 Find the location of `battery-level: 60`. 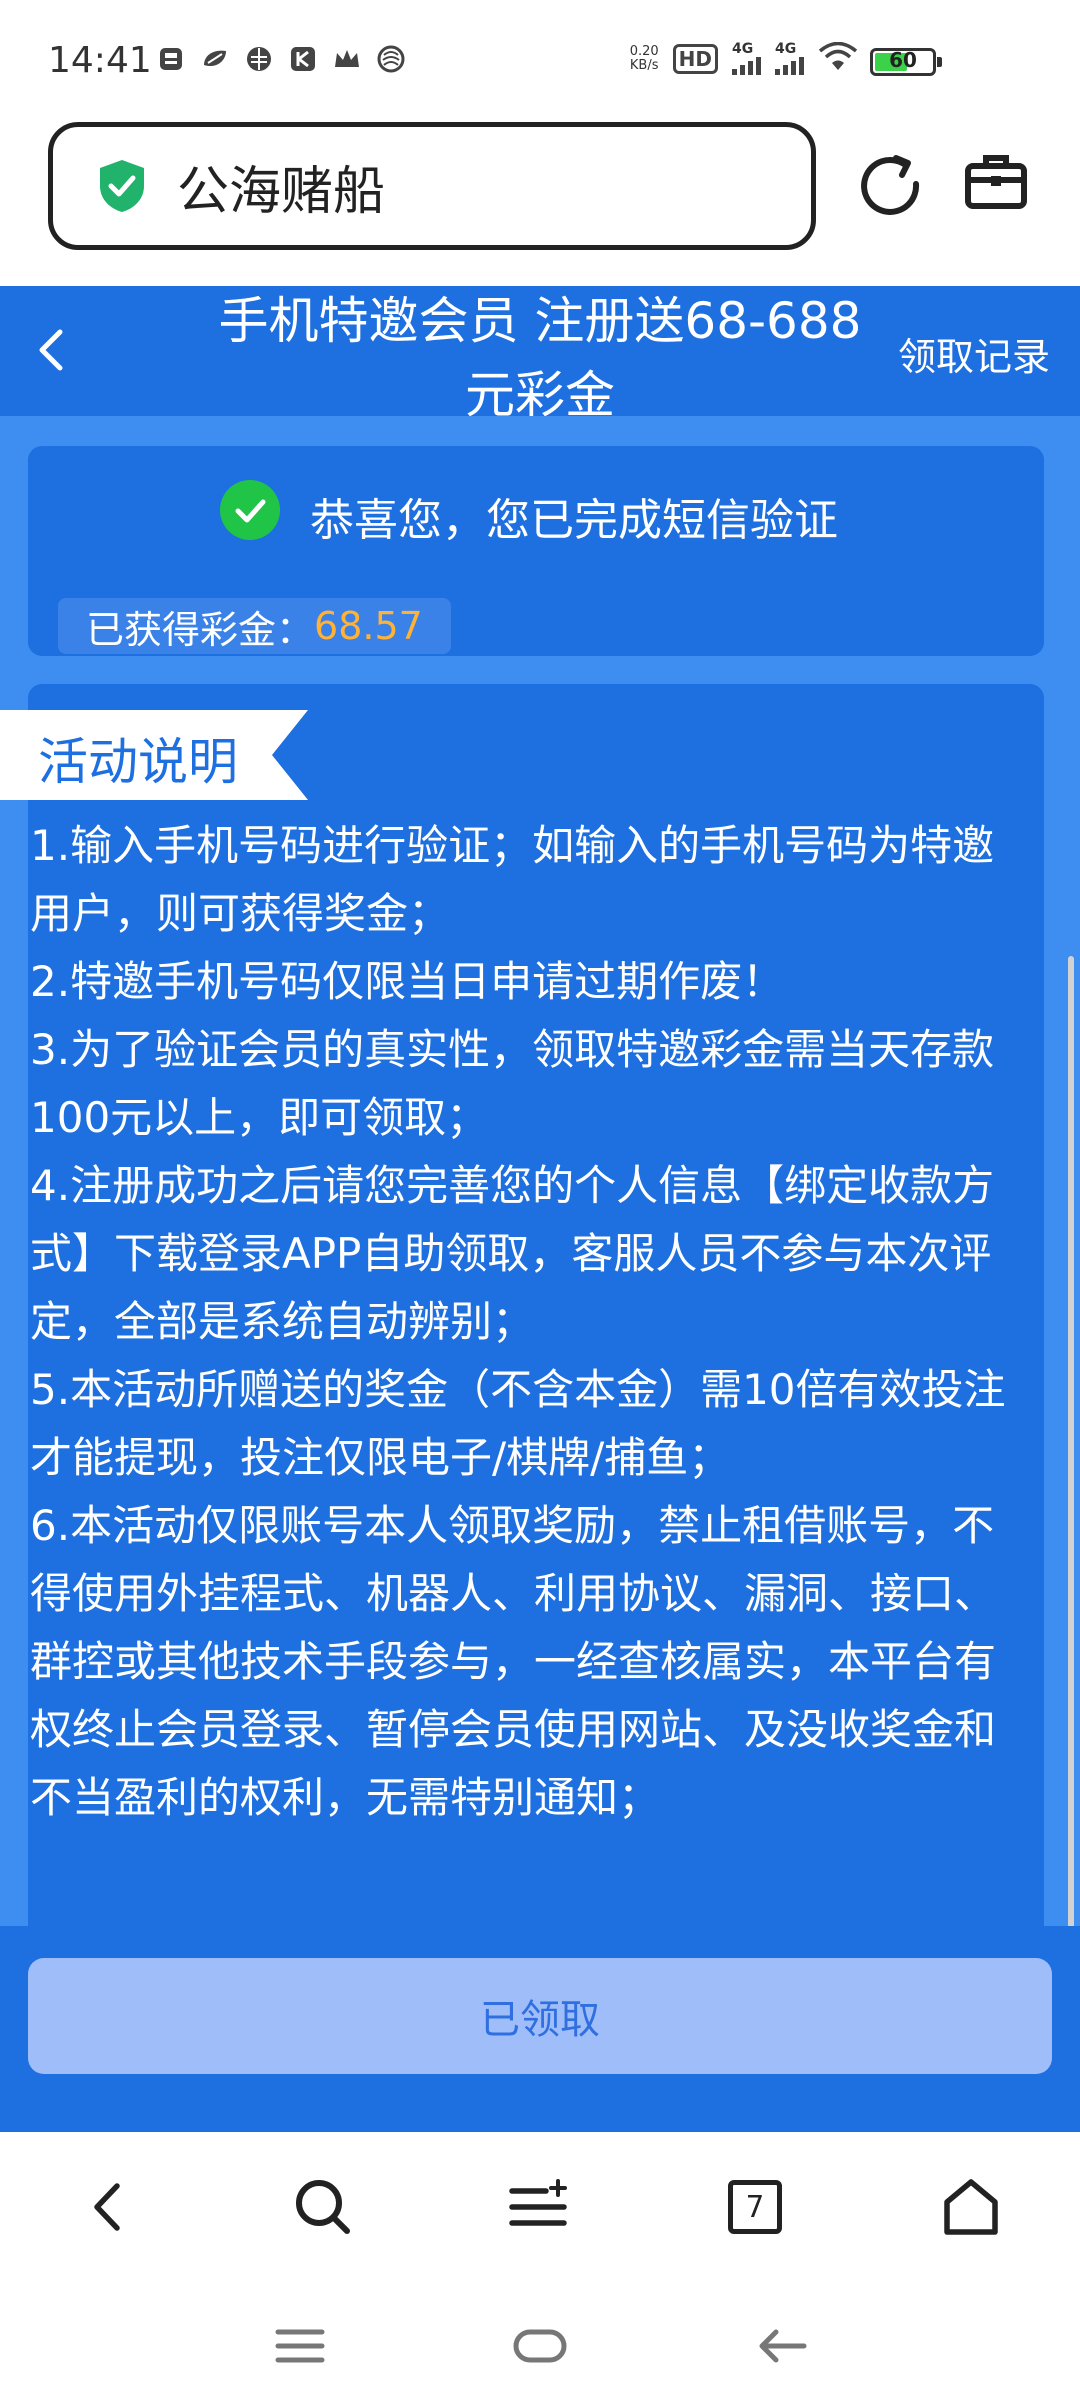

battery-level: 60 is located at coordinates (903, 60).